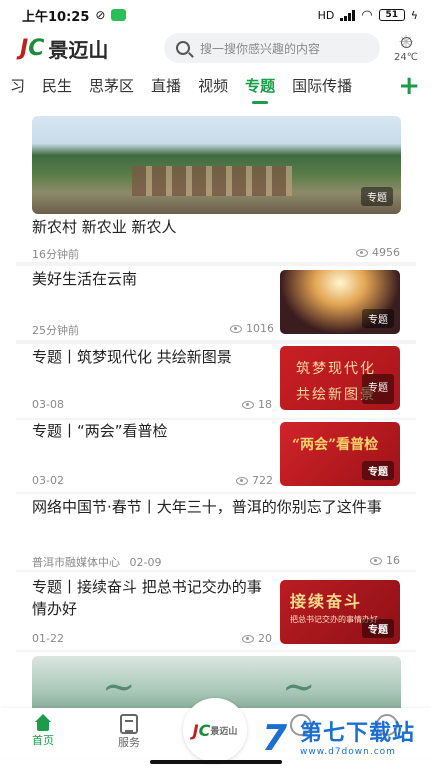  What do you see at coordinates (212, 181) in the screenshot?
I see `village-roofs` at bounding box center [212, 181].